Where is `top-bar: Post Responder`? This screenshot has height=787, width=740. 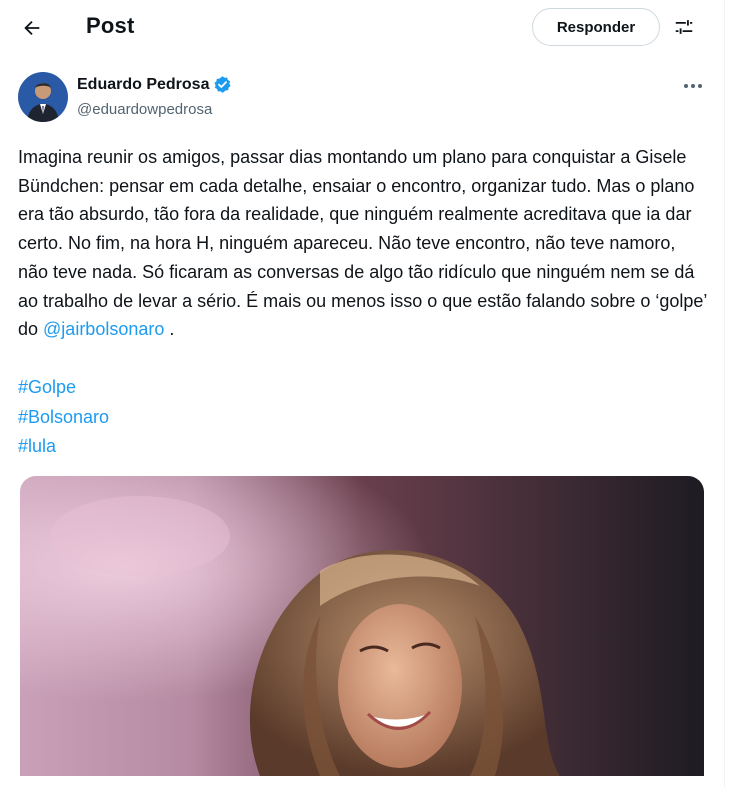
top-bar: Post Responder is located at coordinates (362, 28).